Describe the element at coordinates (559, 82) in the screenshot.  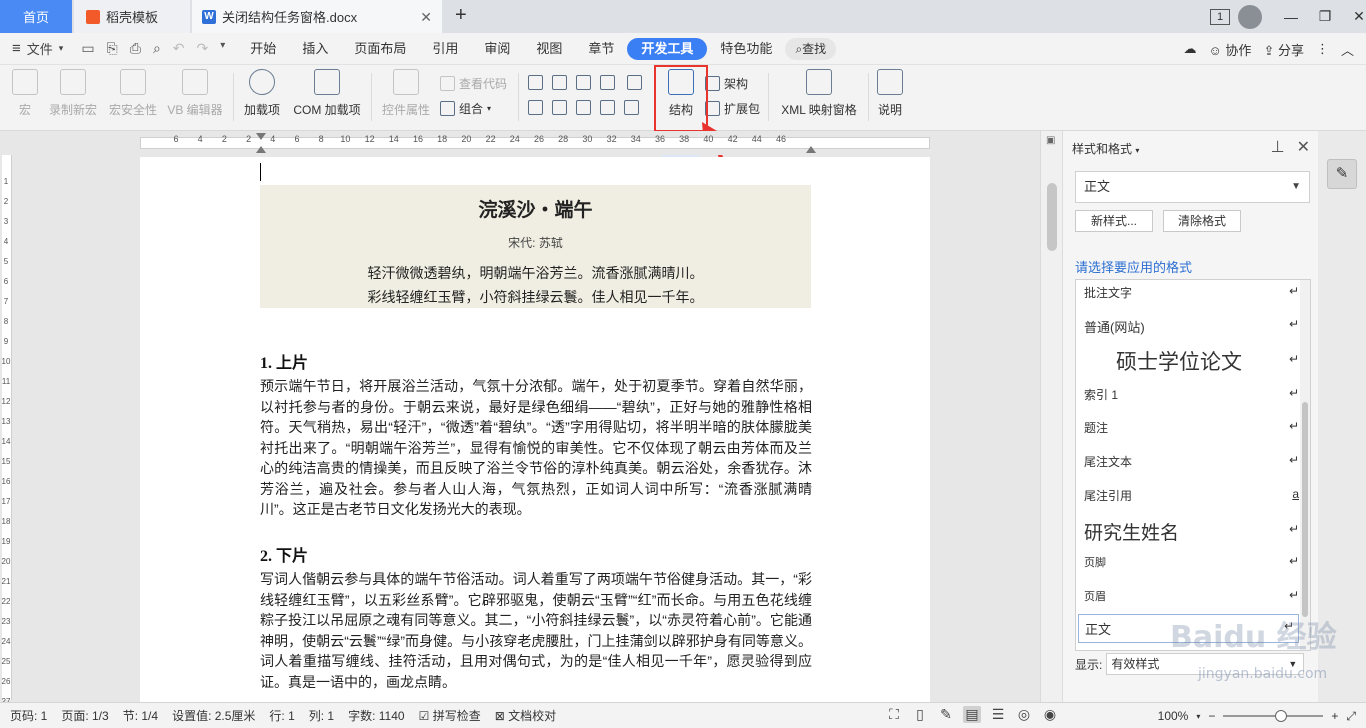
I see `rich-text-control-icon` at that location.